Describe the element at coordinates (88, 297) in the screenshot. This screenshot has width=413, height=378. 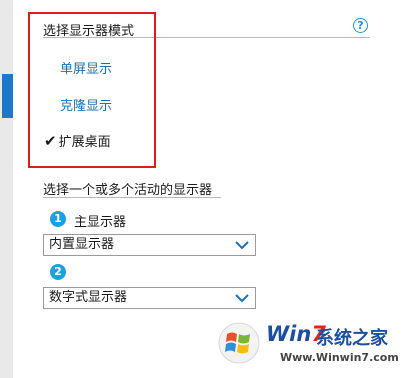
I see `monitor-2-selection: 数字式显示器` at that location.